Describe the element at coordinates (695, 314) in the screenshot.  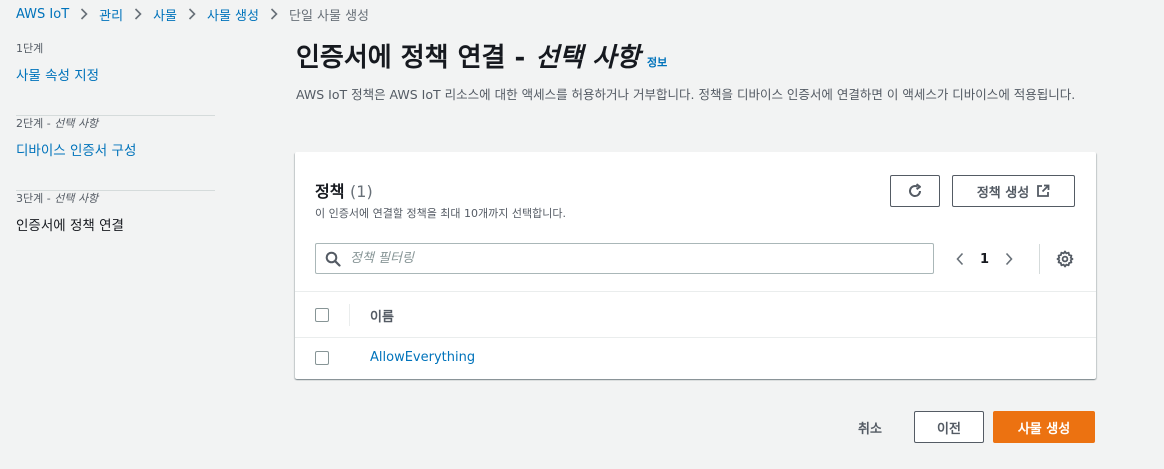
I see `table-header: 이름` at that location.